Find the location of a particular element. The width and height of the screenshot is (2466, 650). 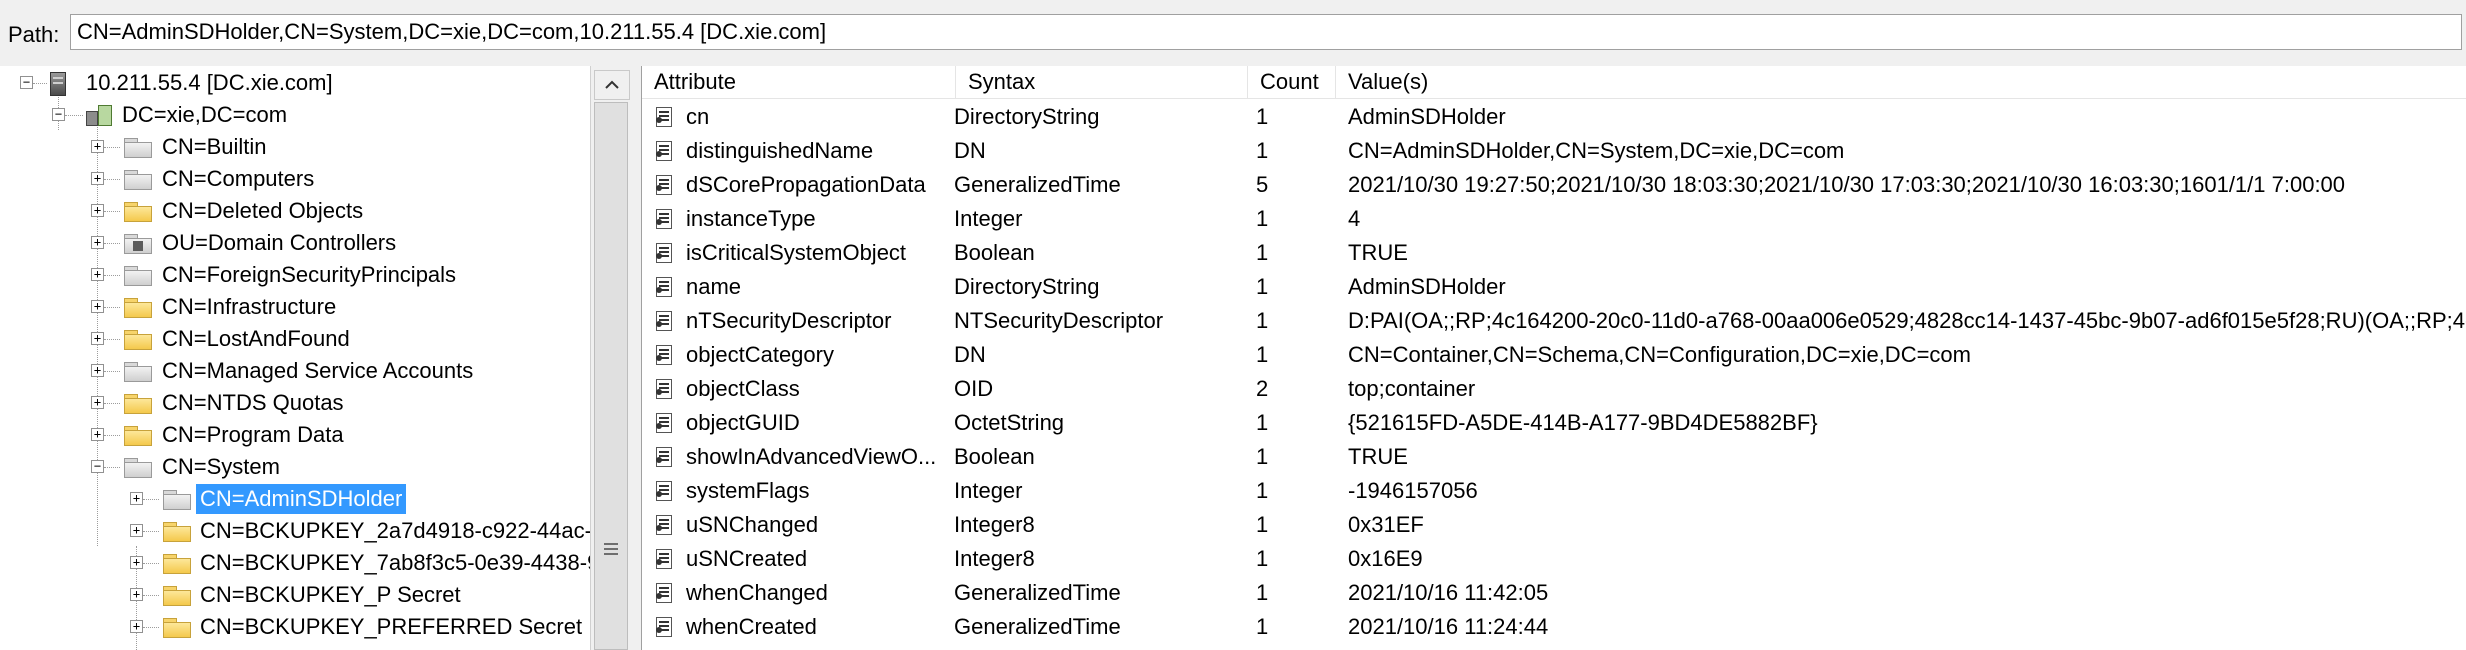

tree-label: CN=BCKUPKEY_P Secret is located at coordinates (330, 594).